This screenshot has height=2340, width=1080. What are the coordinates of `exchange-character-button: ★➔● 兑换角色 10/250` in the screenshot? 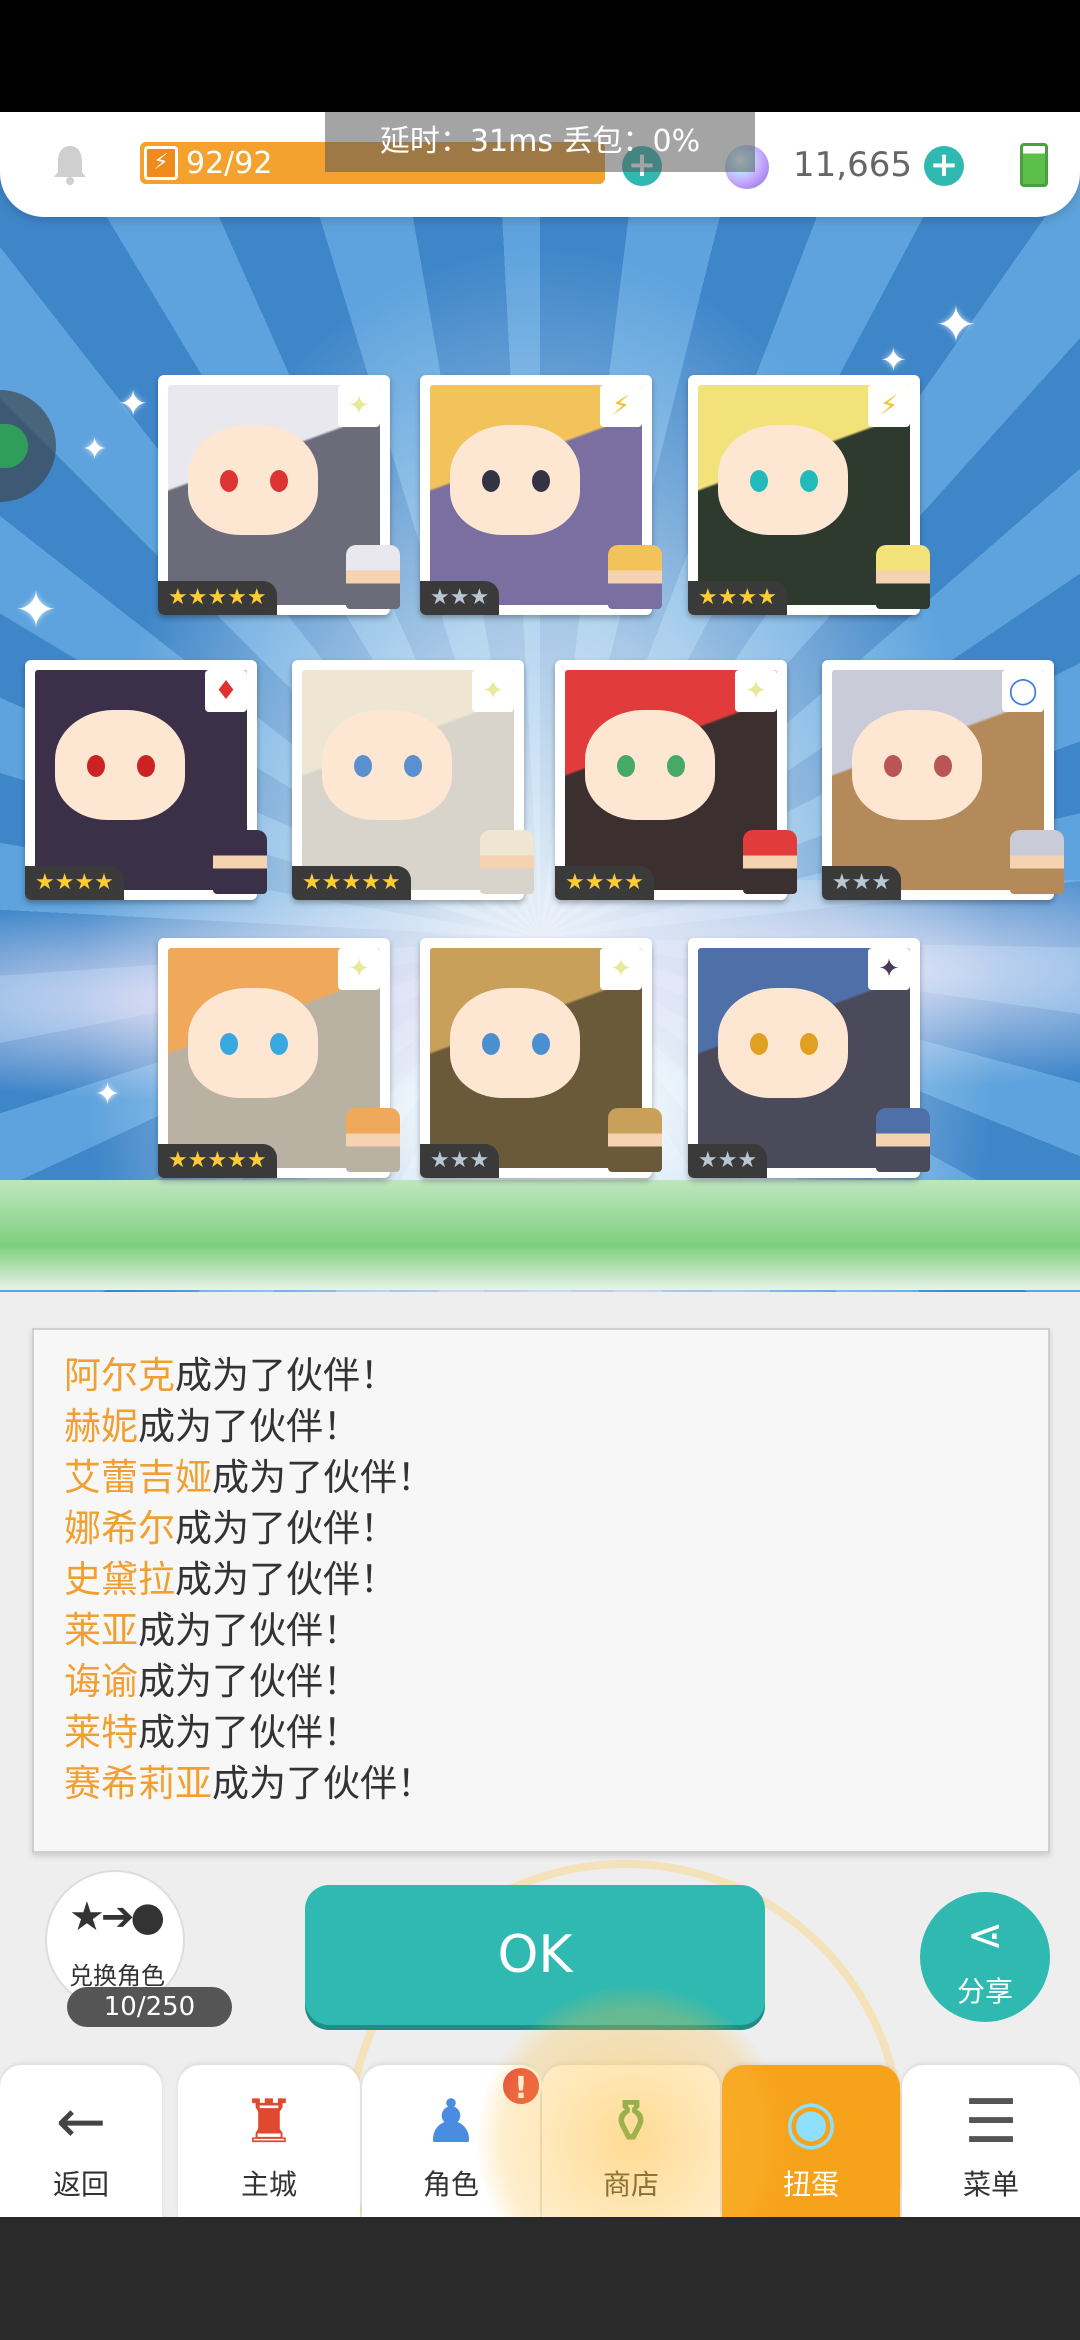 It's located at (138, 1948).